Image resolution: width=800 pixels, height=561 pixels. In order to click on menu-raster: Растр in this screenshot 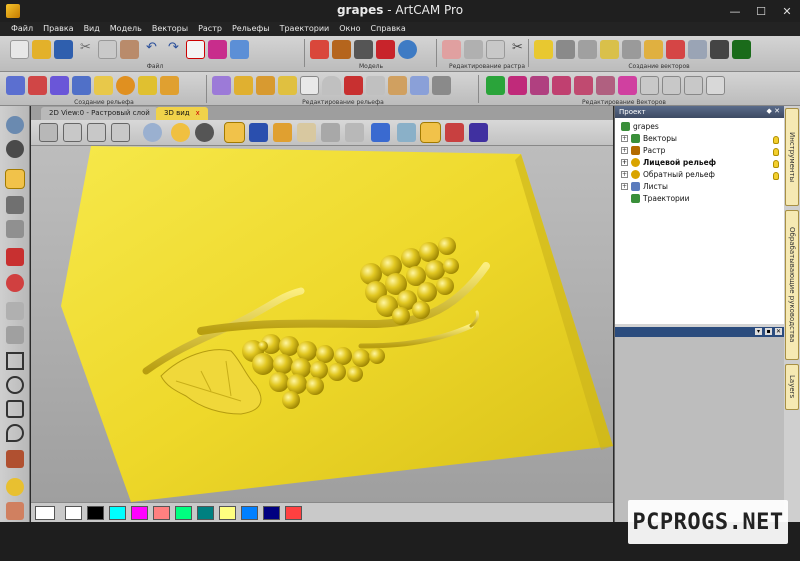, I will do `click(210, 29)`.